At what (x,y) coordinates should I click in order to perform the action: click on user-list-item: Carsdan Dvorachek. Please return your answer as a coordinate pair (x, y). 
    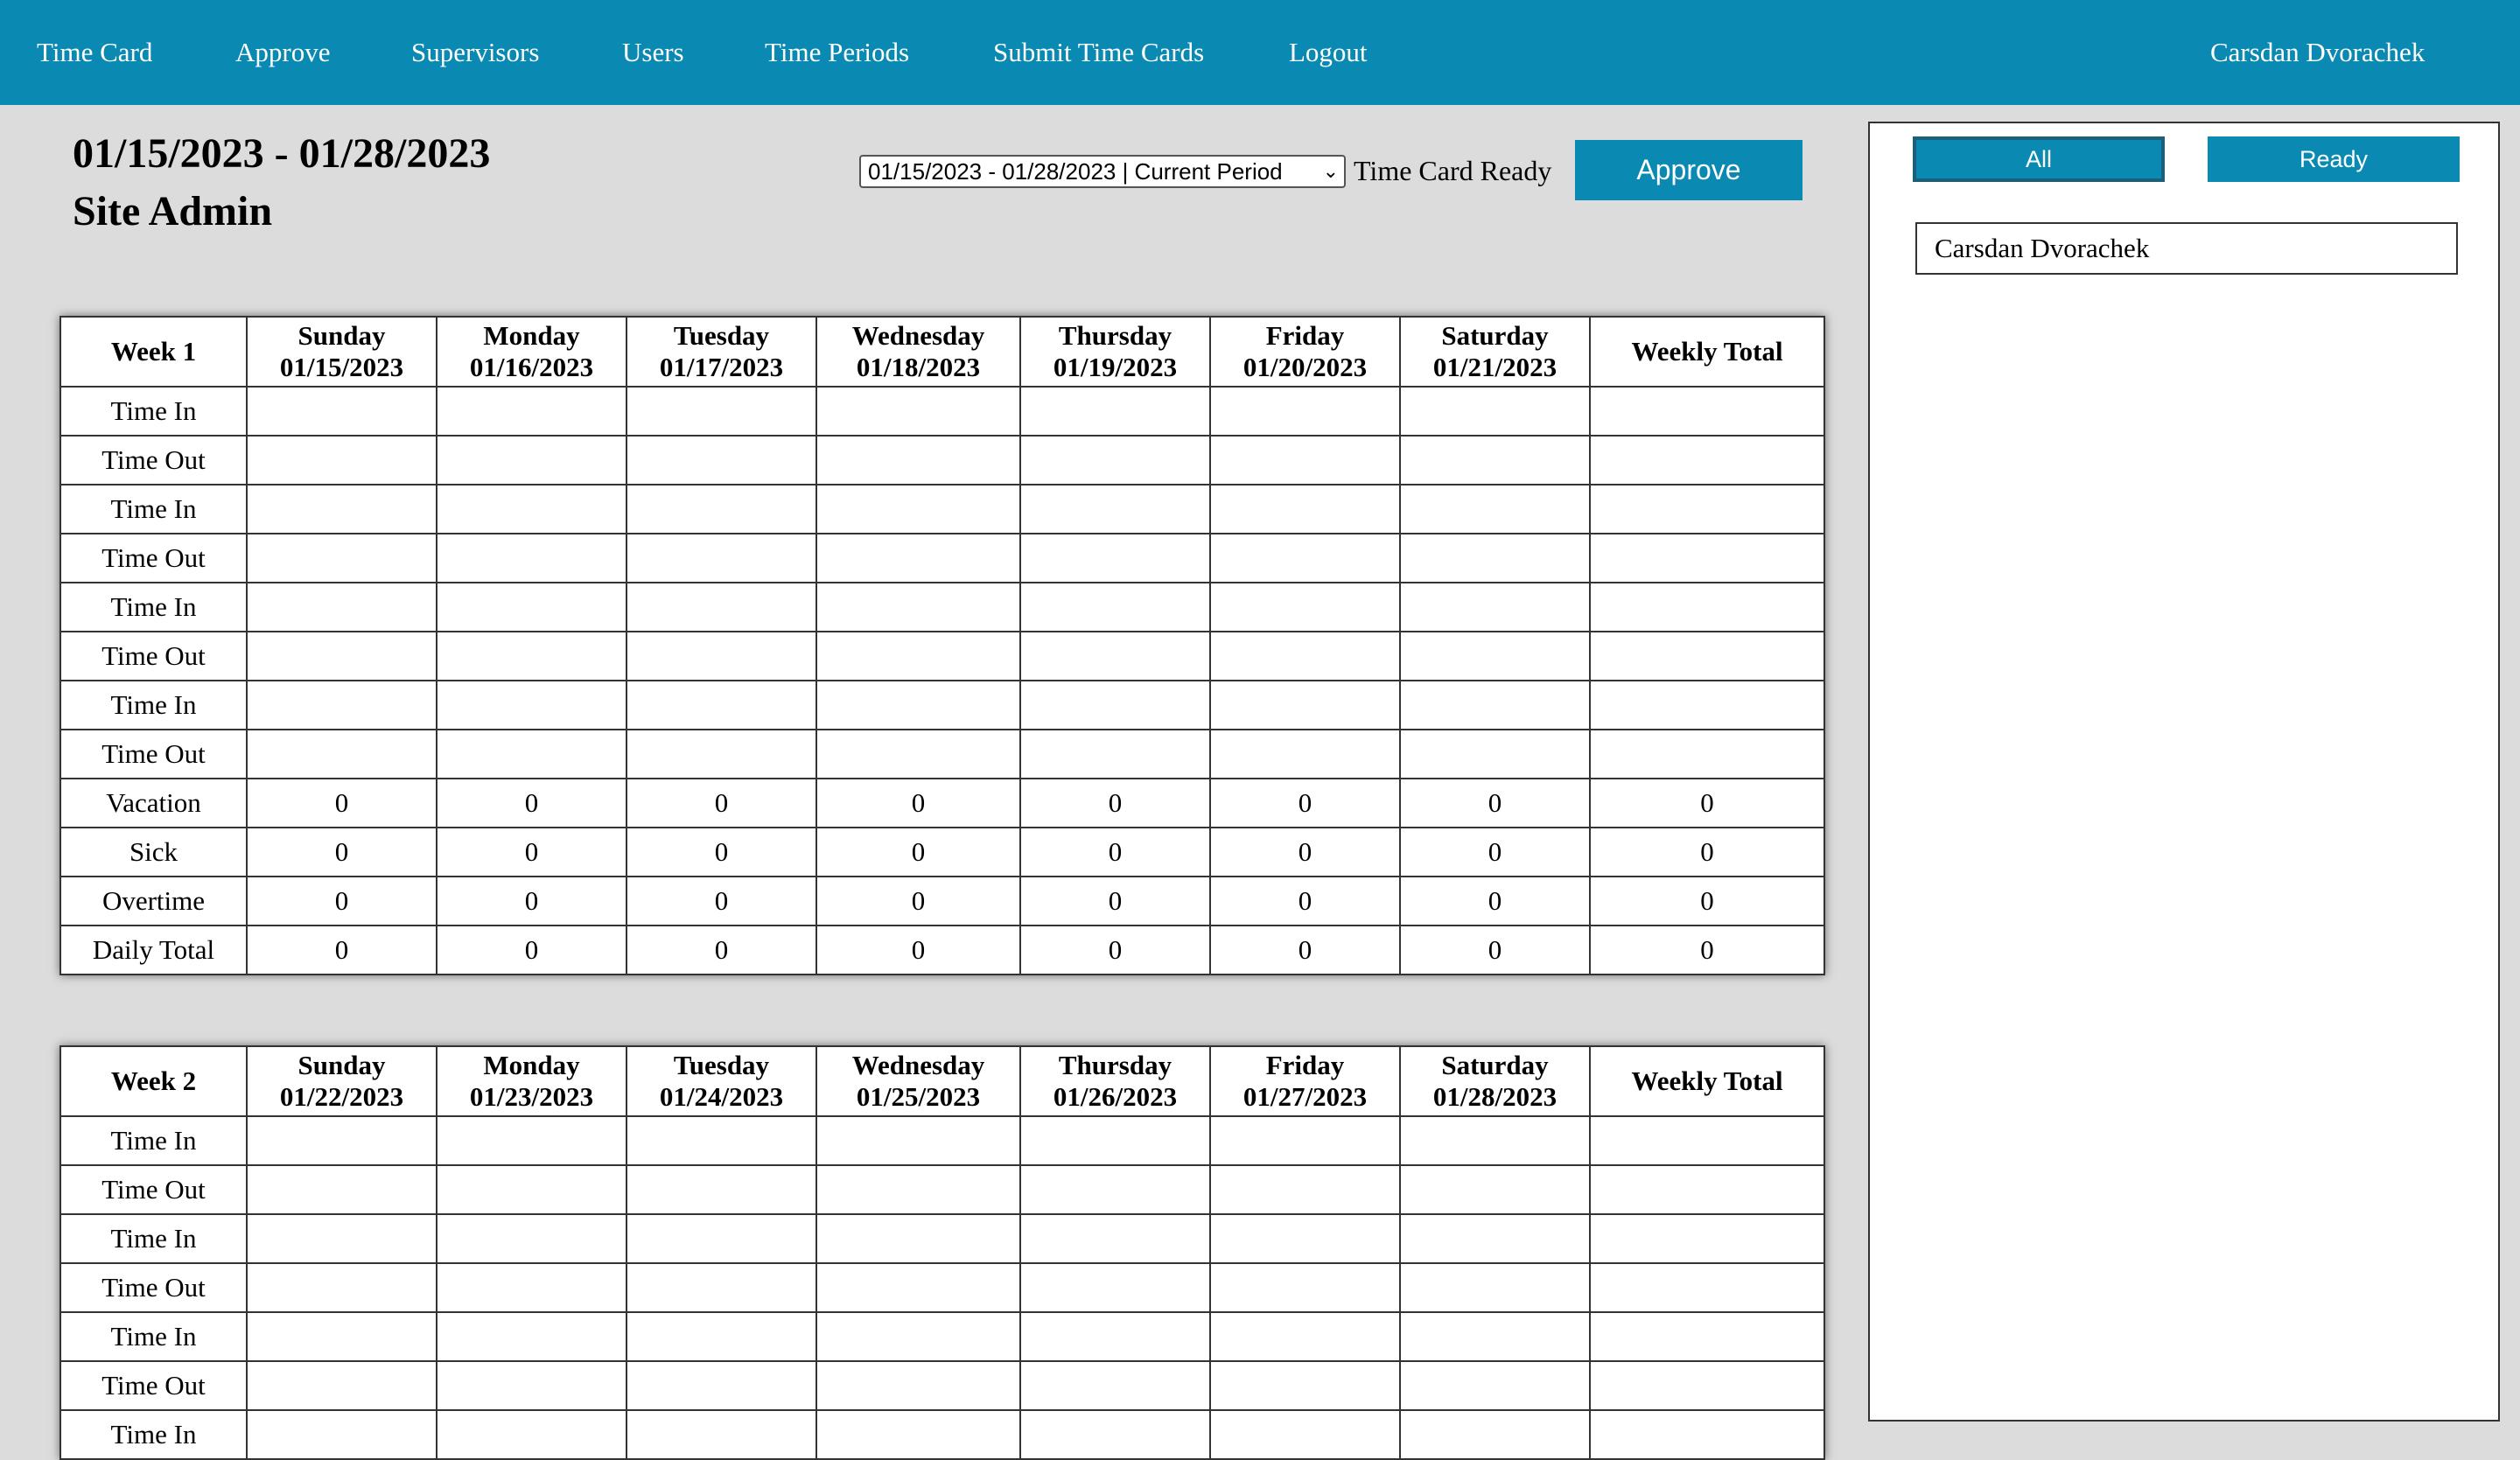
    Looking at the image, I should click on (2186, 249).